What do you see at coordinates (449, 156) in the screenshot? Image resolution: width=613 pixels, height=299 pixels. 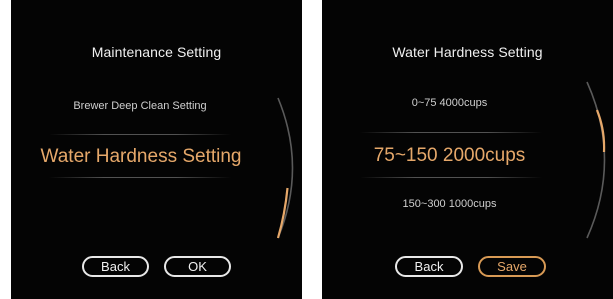 I see `hardness-option-75-150-selected: 75~150 2000cups` at bounding box center [449, 156].